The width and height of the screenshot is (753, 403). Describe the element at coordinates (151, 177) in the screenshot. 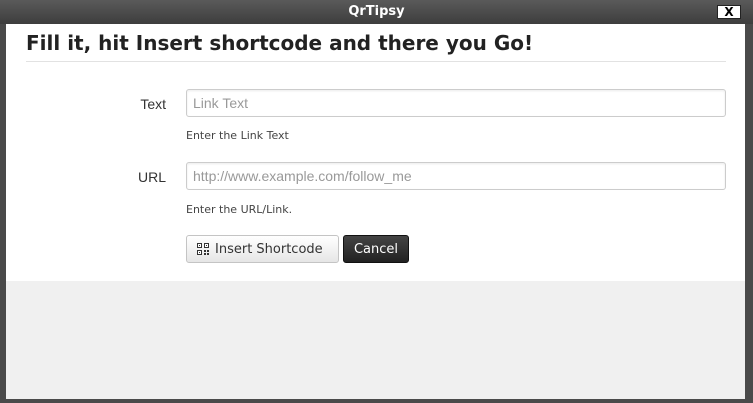

I see `url-field-label: URL` at that location.